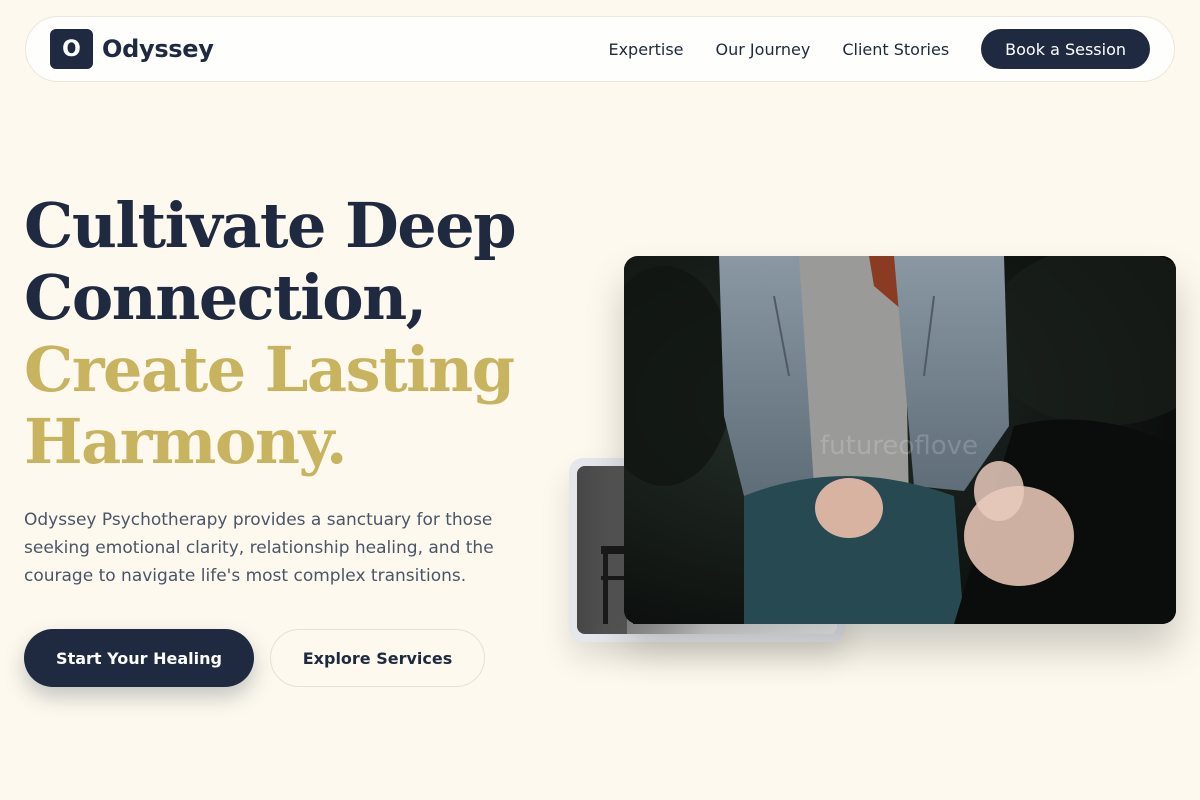  What do you see at coordinates (158, 49) in the screenshot?
I see `brand-name: Odyssey` at bounding box center [158, 49].